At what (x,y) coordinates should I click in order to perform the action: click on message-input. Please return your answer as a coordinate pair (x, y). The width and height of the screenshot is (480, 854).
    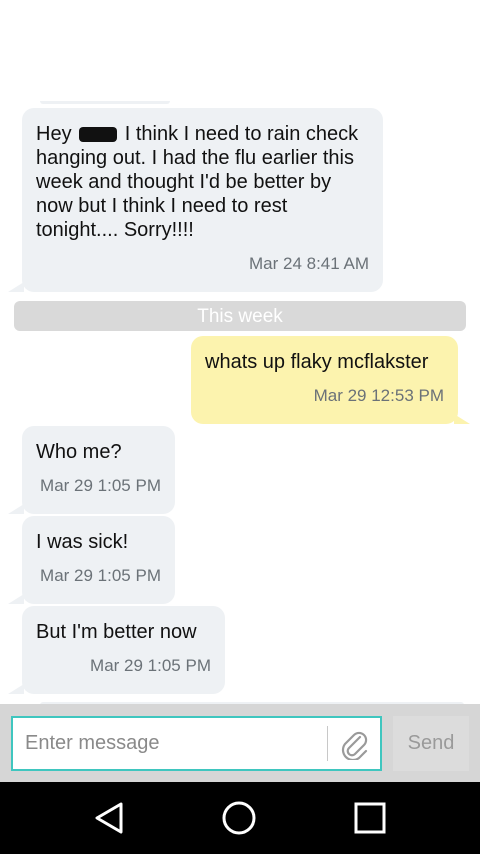
    Looking at the image, I should click on (169, 743).